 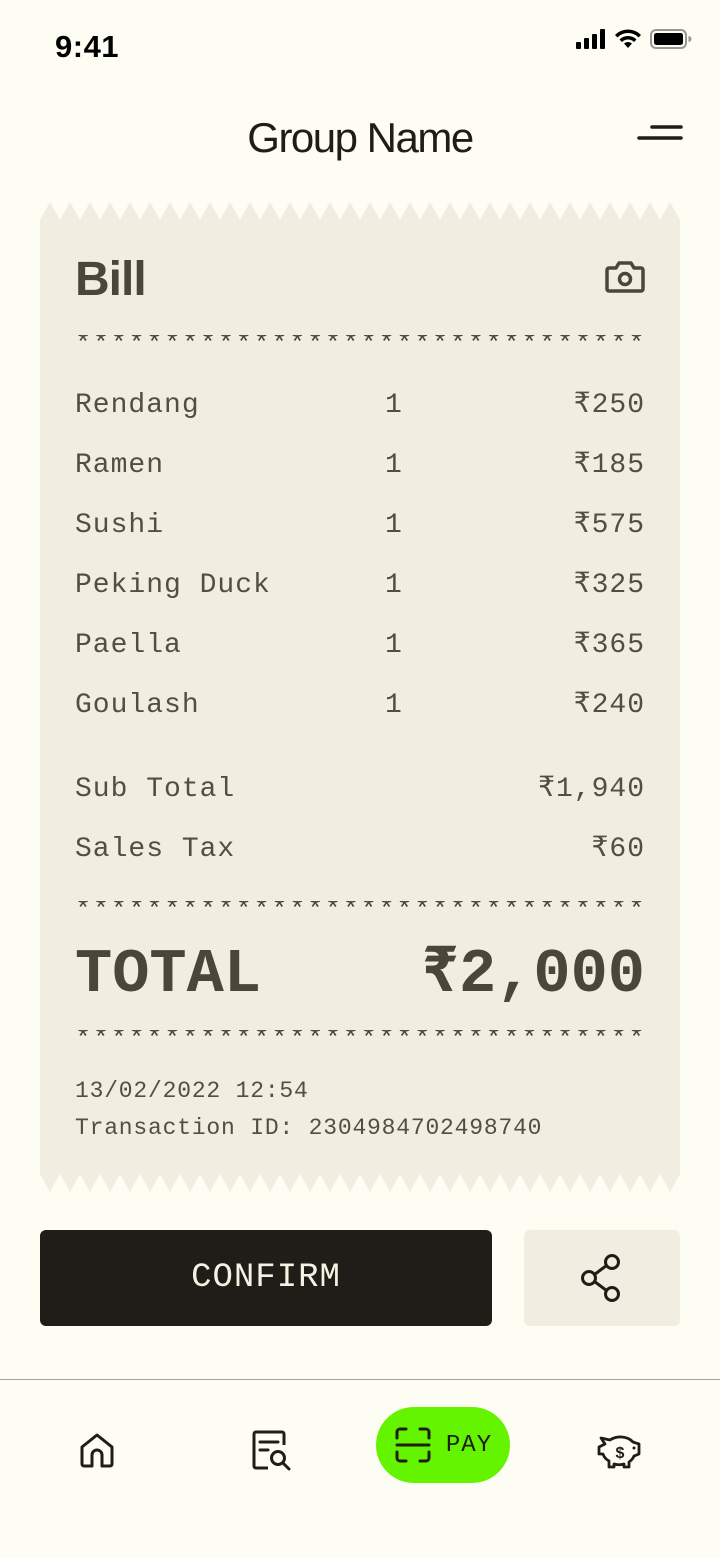 I want to click on total-label: TOTAL, so click(x=168, y=974).